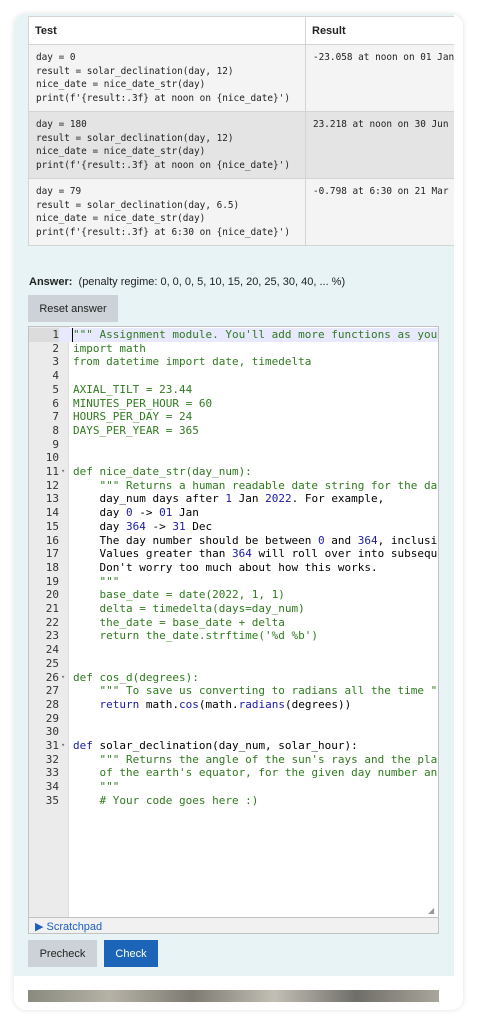 This screenshot has width=477, height=1024. Describe the element at coordinates (52, 513) in the screenshot. I see `line-number: 14` at that location.